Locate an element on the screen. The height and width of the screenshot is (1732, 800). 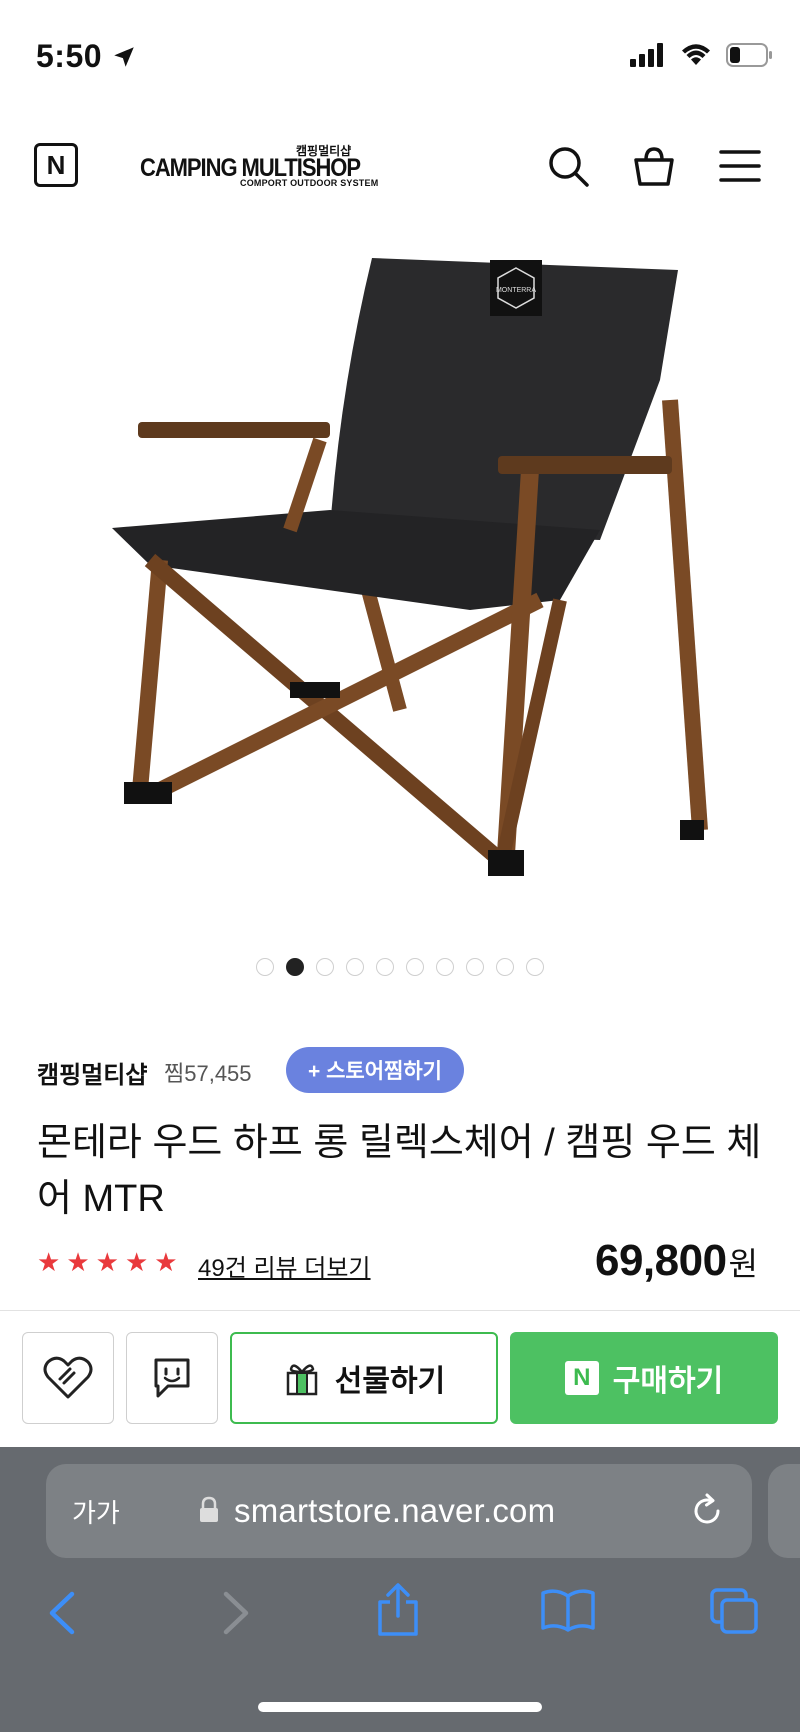
store-favorite-button: + 스토어찜하기 is located at coordinates (375, 1070).